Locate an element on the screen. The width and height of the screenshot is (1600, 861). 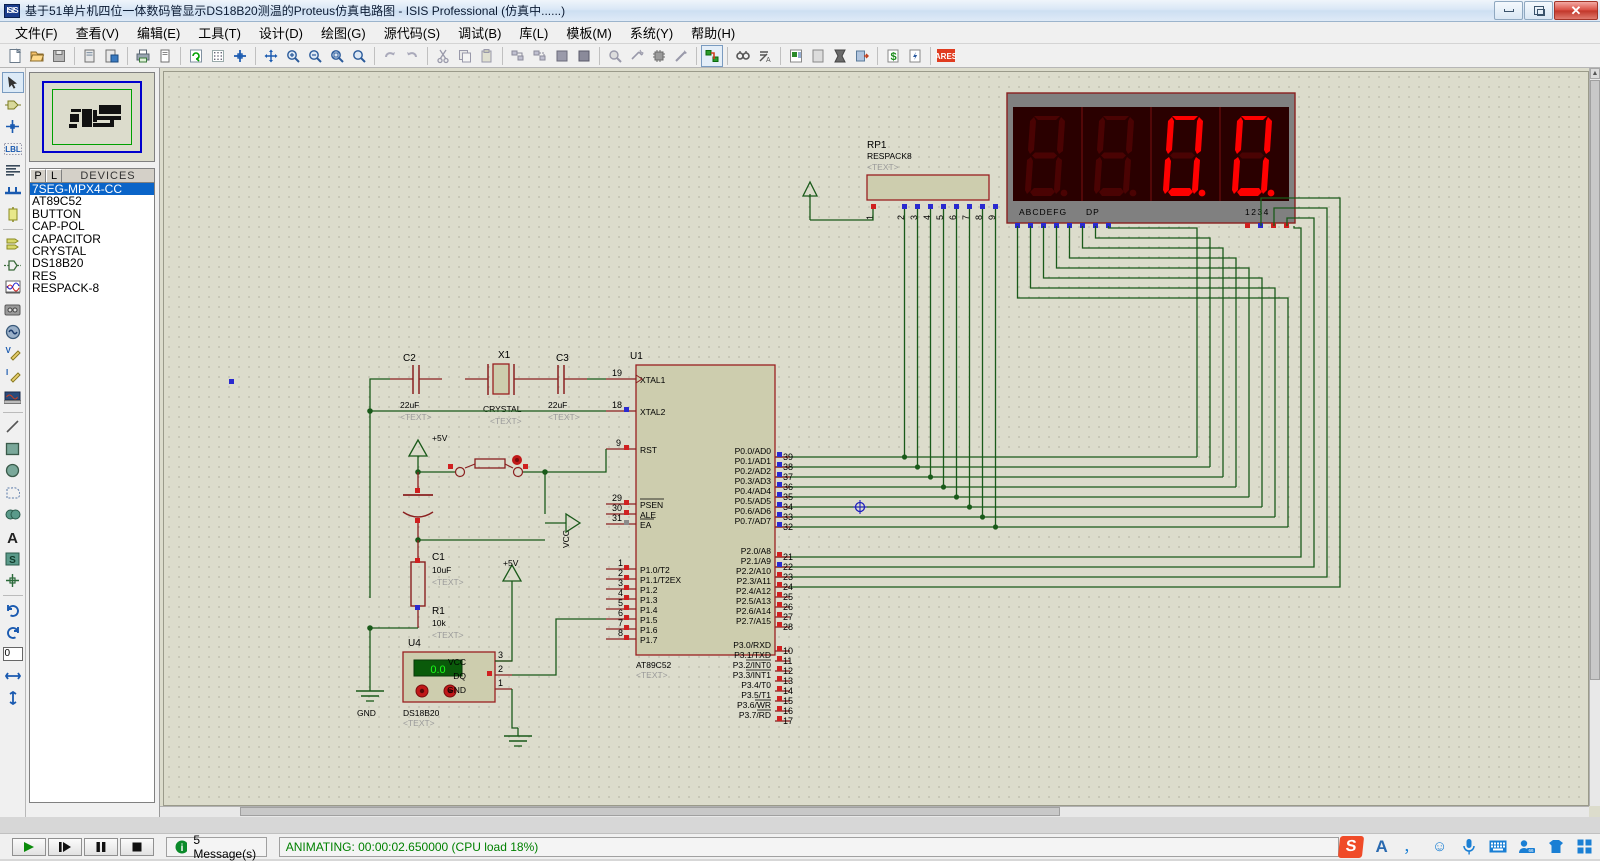
print-area-icon is located at coordinates (165, 56).